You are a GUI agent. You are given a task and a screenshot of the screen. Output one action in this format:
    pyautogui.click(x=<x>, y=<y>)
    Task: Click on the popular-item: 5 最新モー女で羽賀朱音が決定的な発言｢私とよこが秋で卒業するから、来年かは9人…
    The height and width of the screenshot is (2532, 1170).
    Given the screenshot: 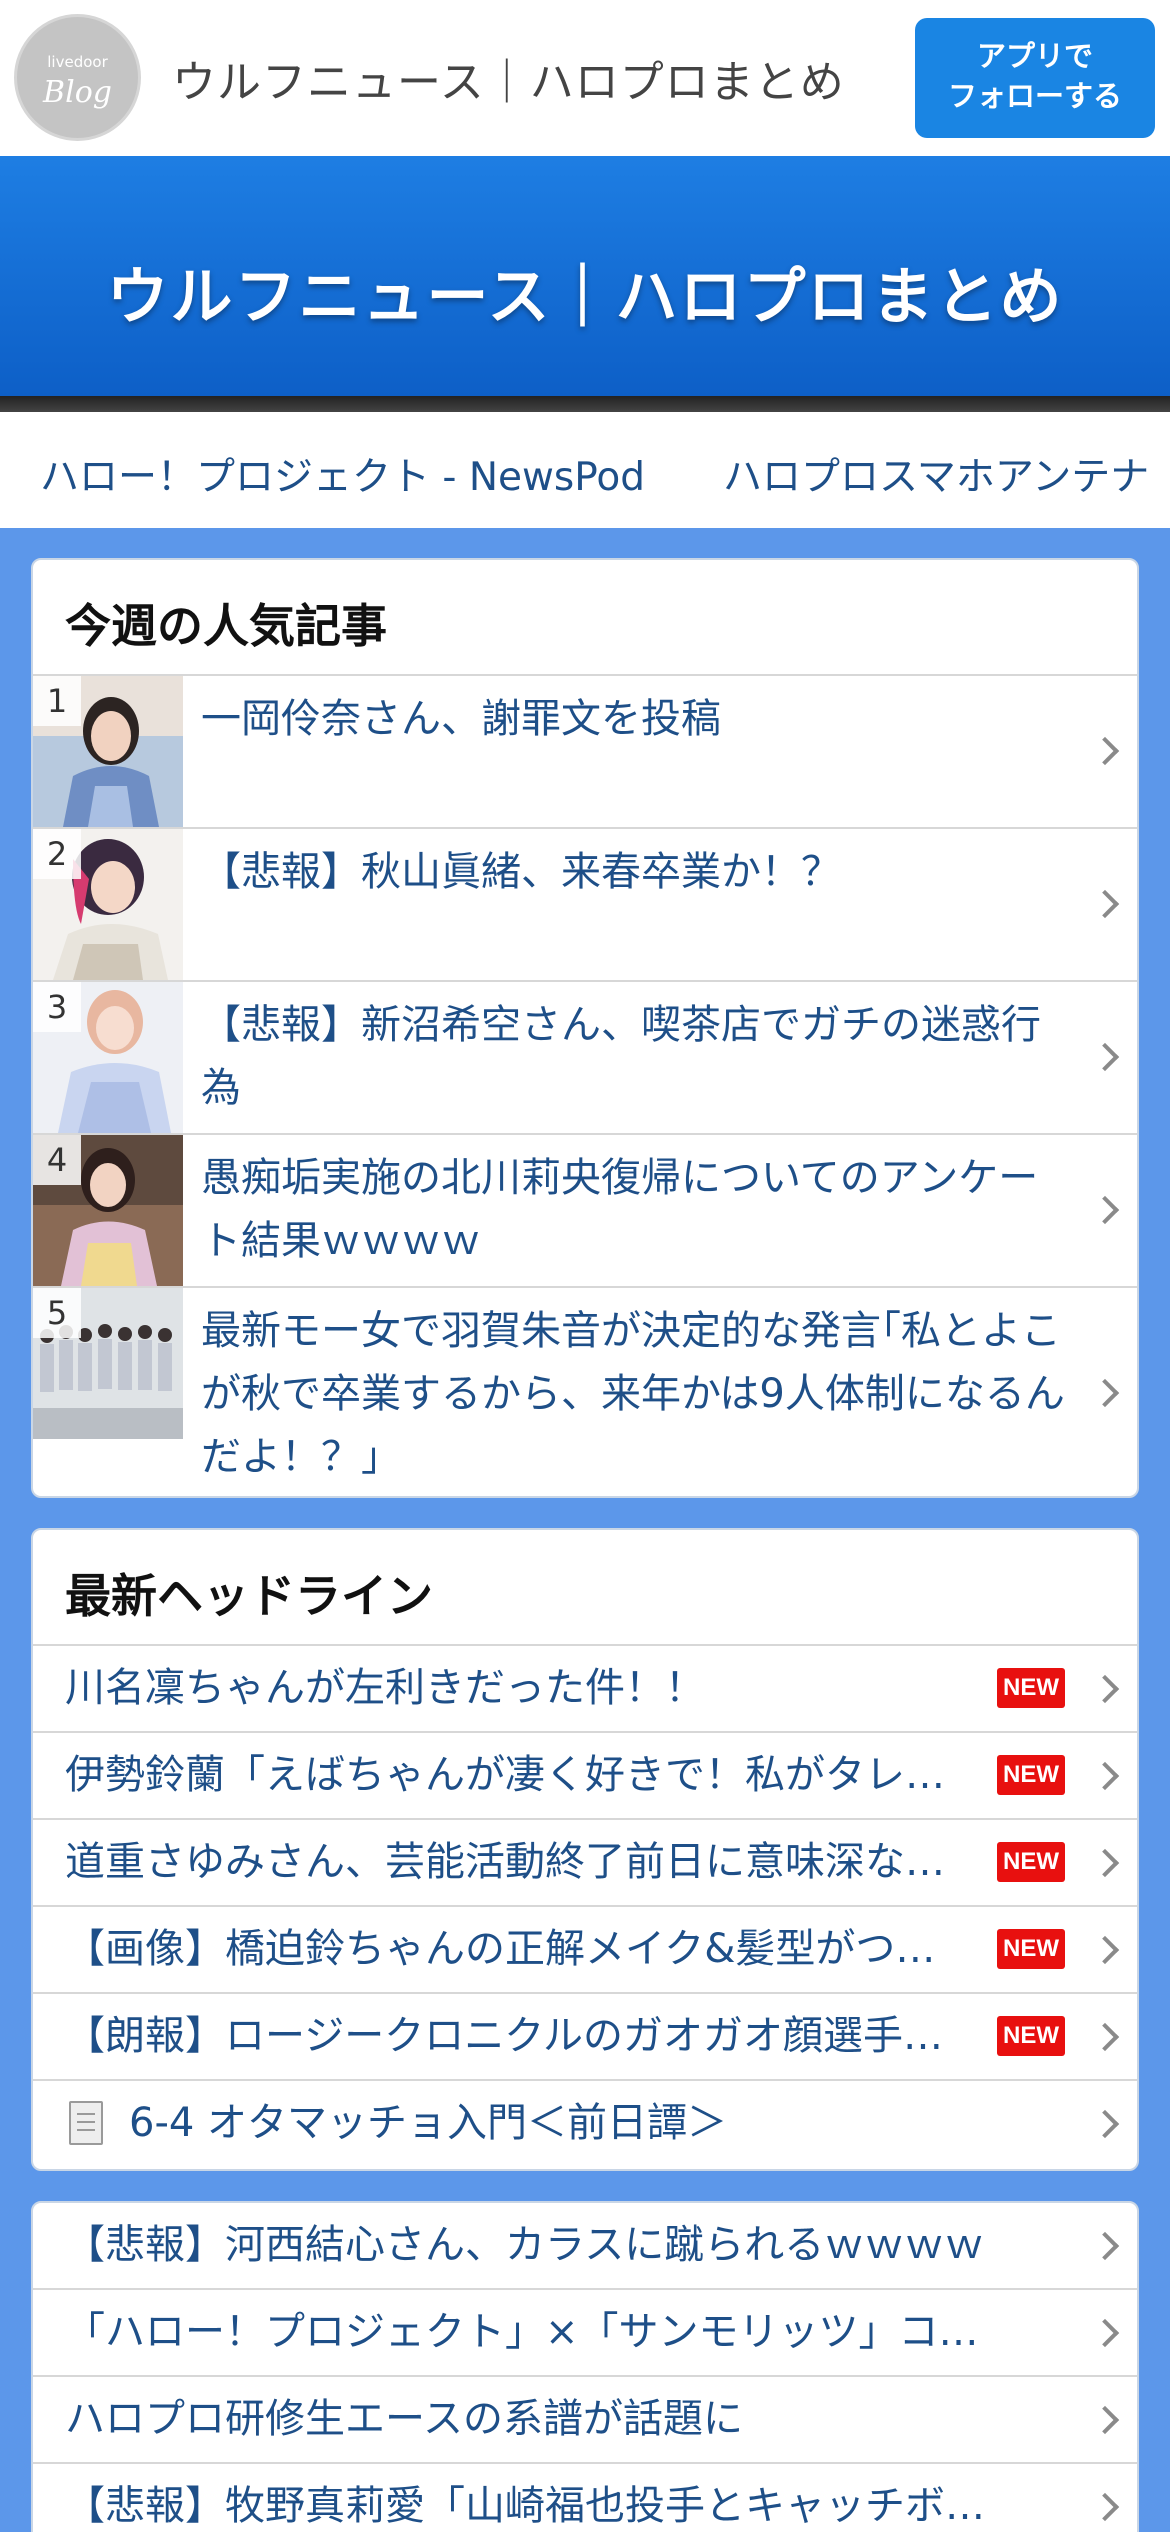 What is the action you would take?
    pyautogui.click(x=585, y=1392)
    